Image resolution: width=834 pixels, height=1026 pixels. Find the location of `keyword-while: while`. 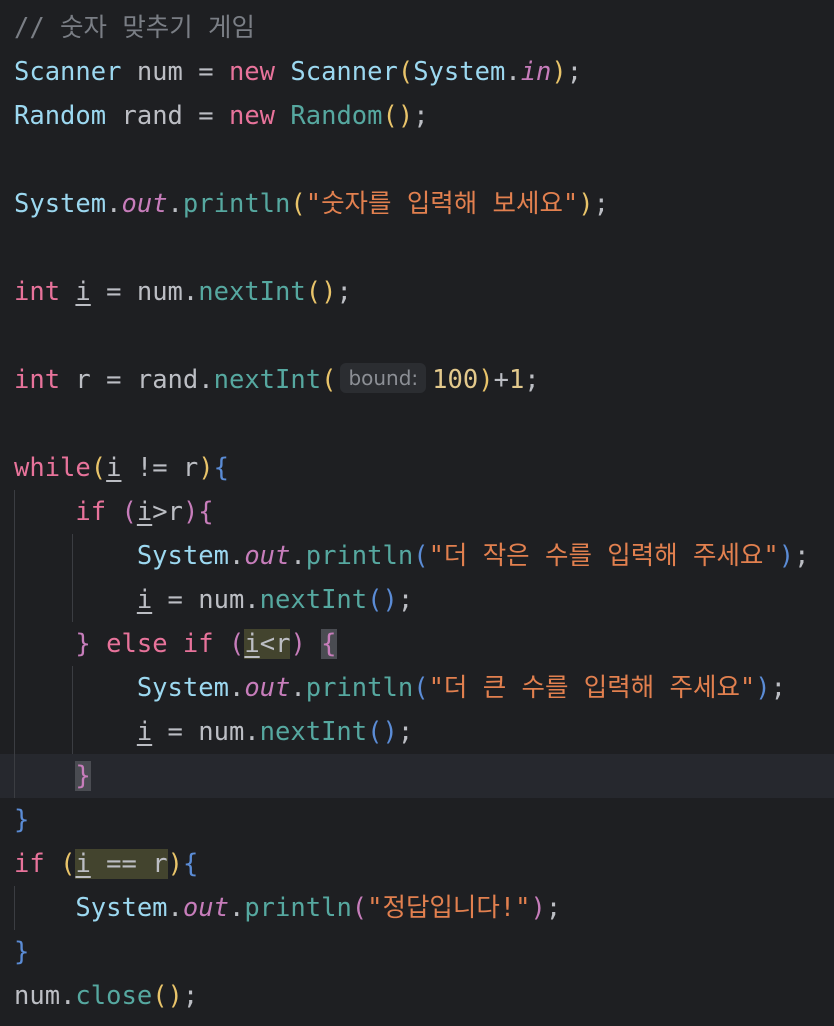

keyword-while: while is located at coordinates (52, 468).